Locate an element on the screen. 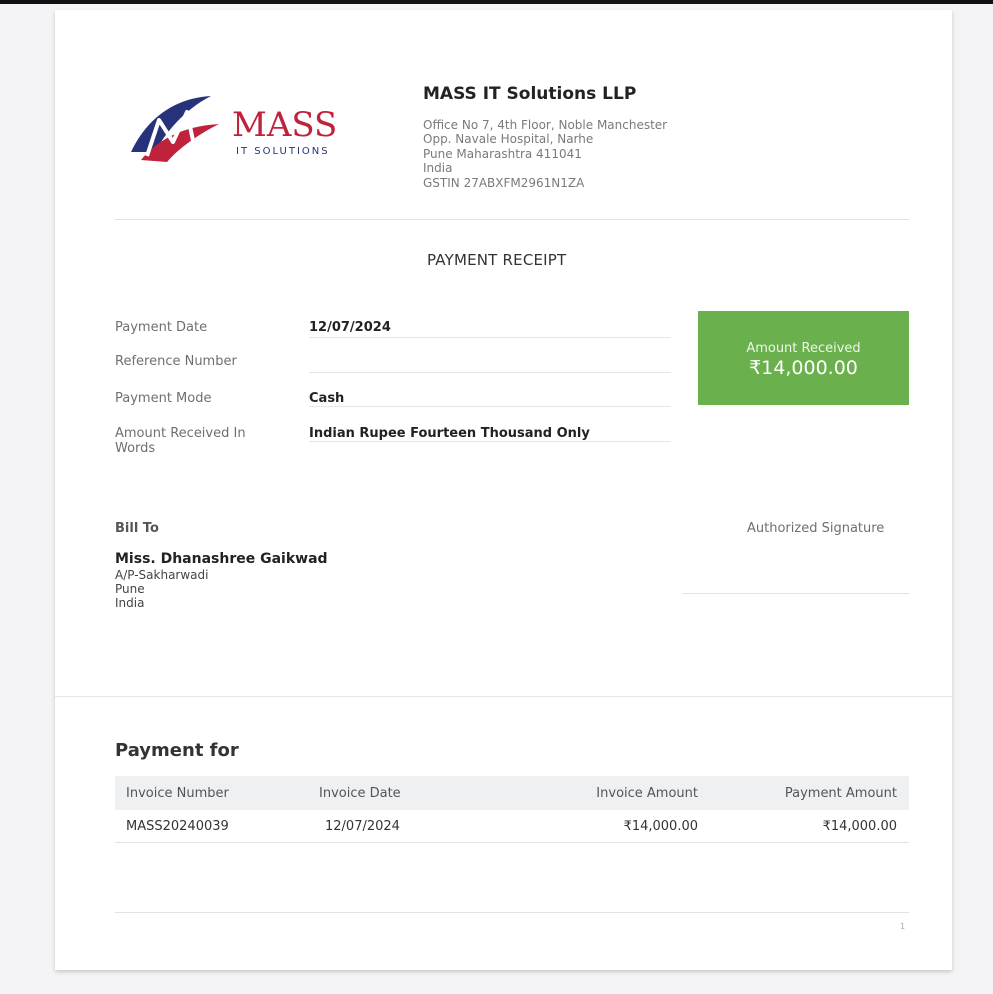 The height and width of the screenshot is (994, 993). amount-received-label: Amount Received is located at coordinates (803, 348).